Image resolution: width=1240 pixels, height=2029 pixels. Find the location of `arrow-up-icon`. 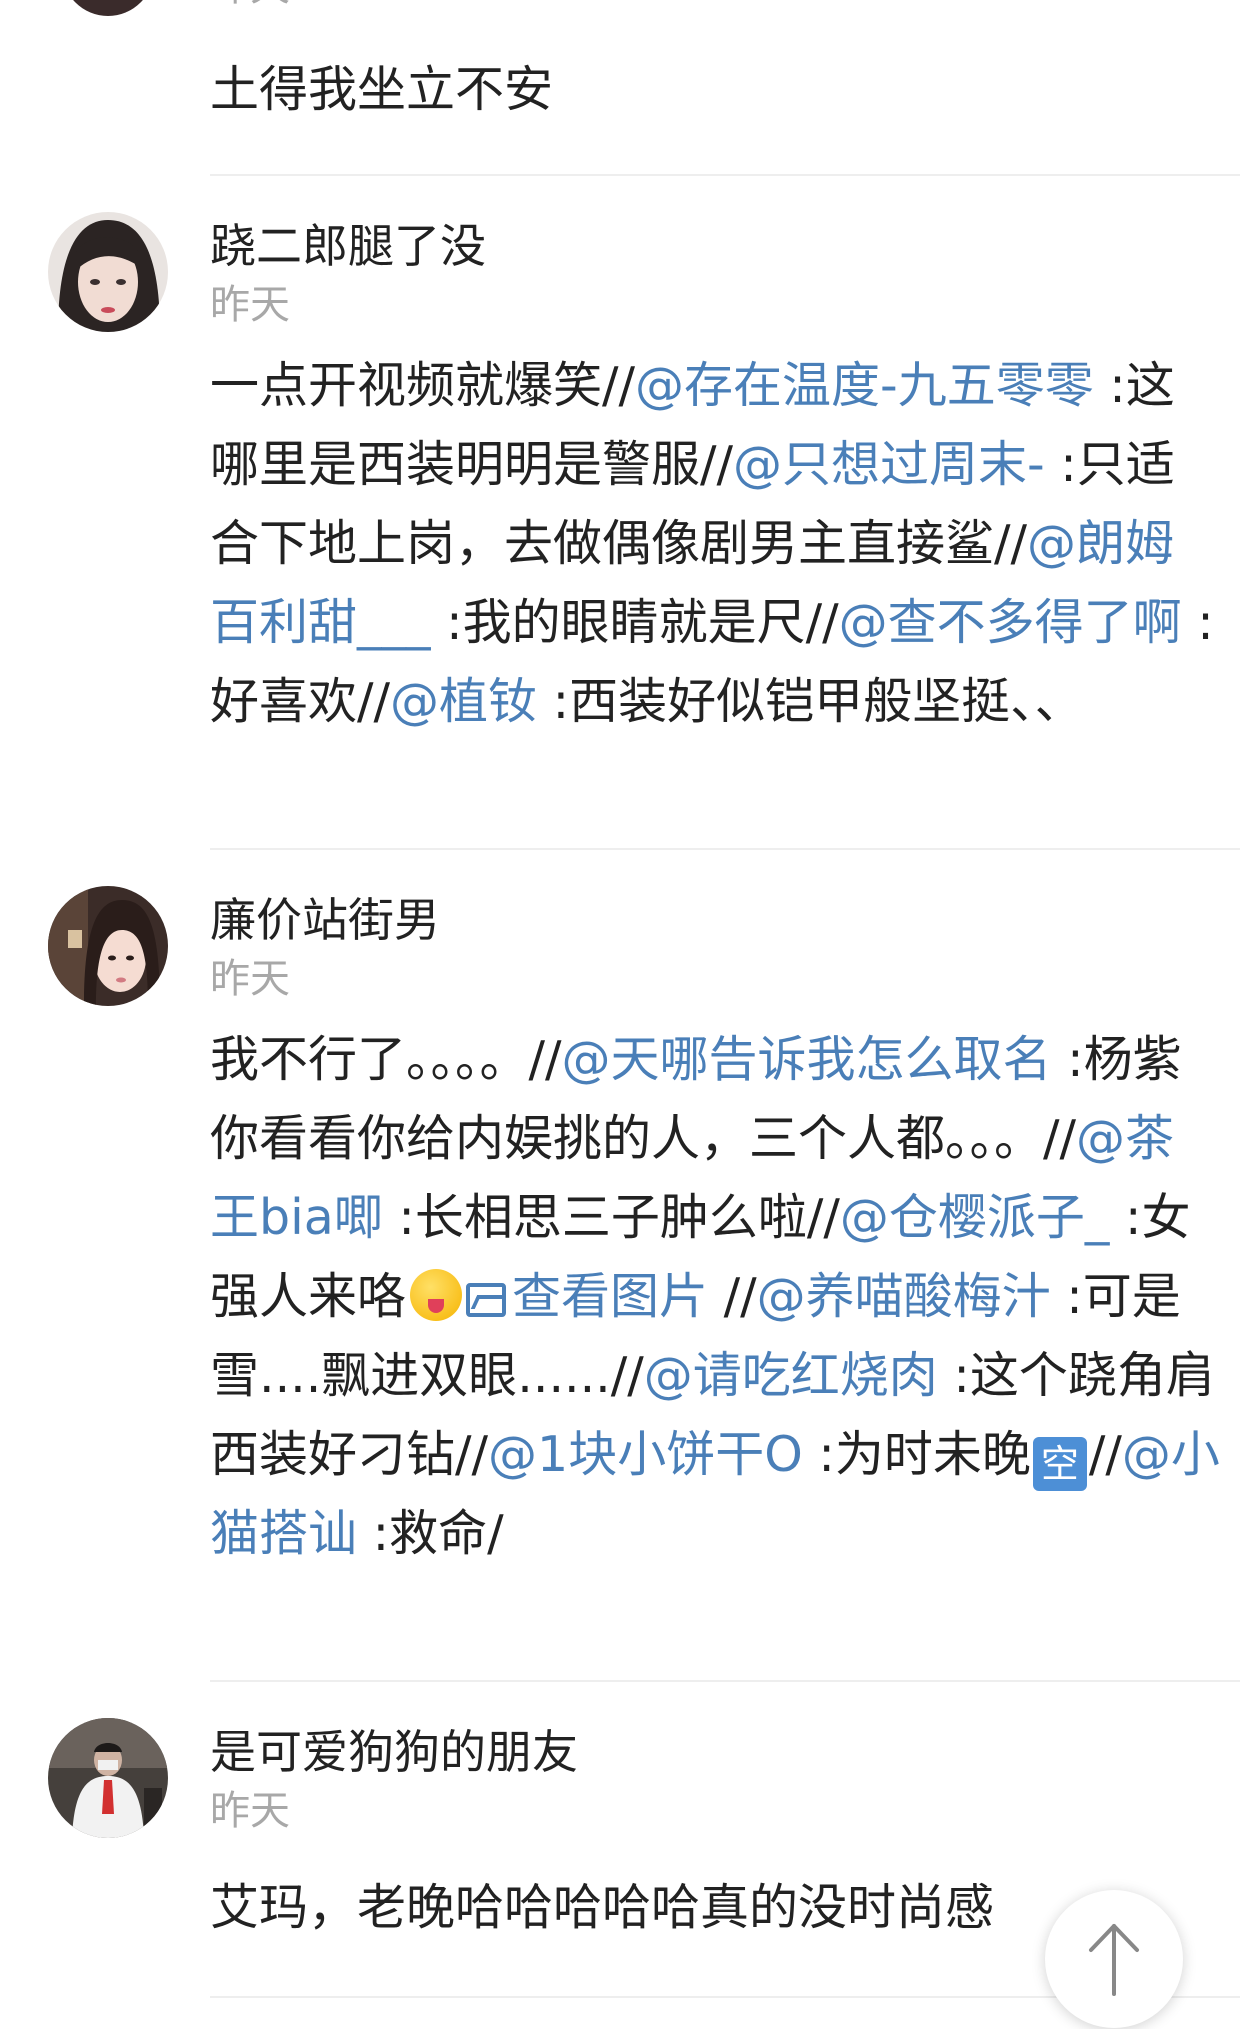

arrow-up-icon is located at coordinates (1114, 1960).